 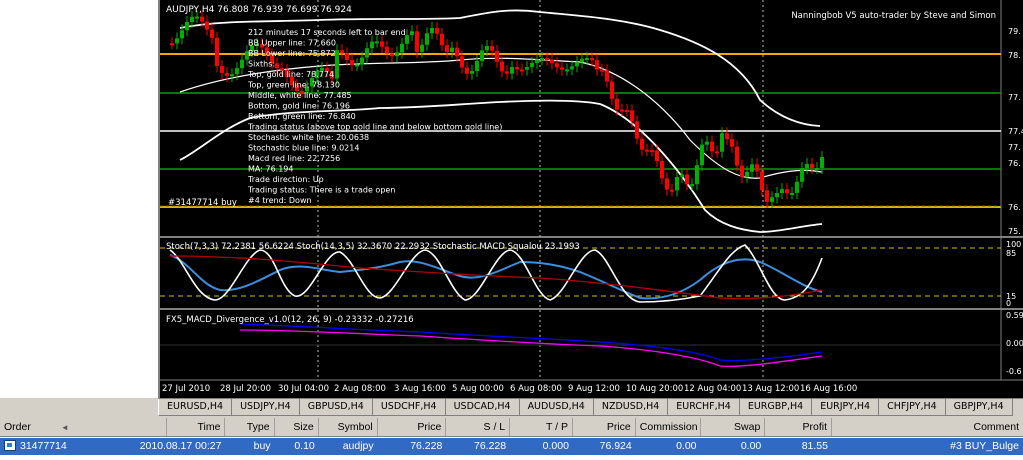 What do you see at coordinates (478, 427) in the screenshot?
I see `col-sl: S / L` at bounding box center [478, 427].